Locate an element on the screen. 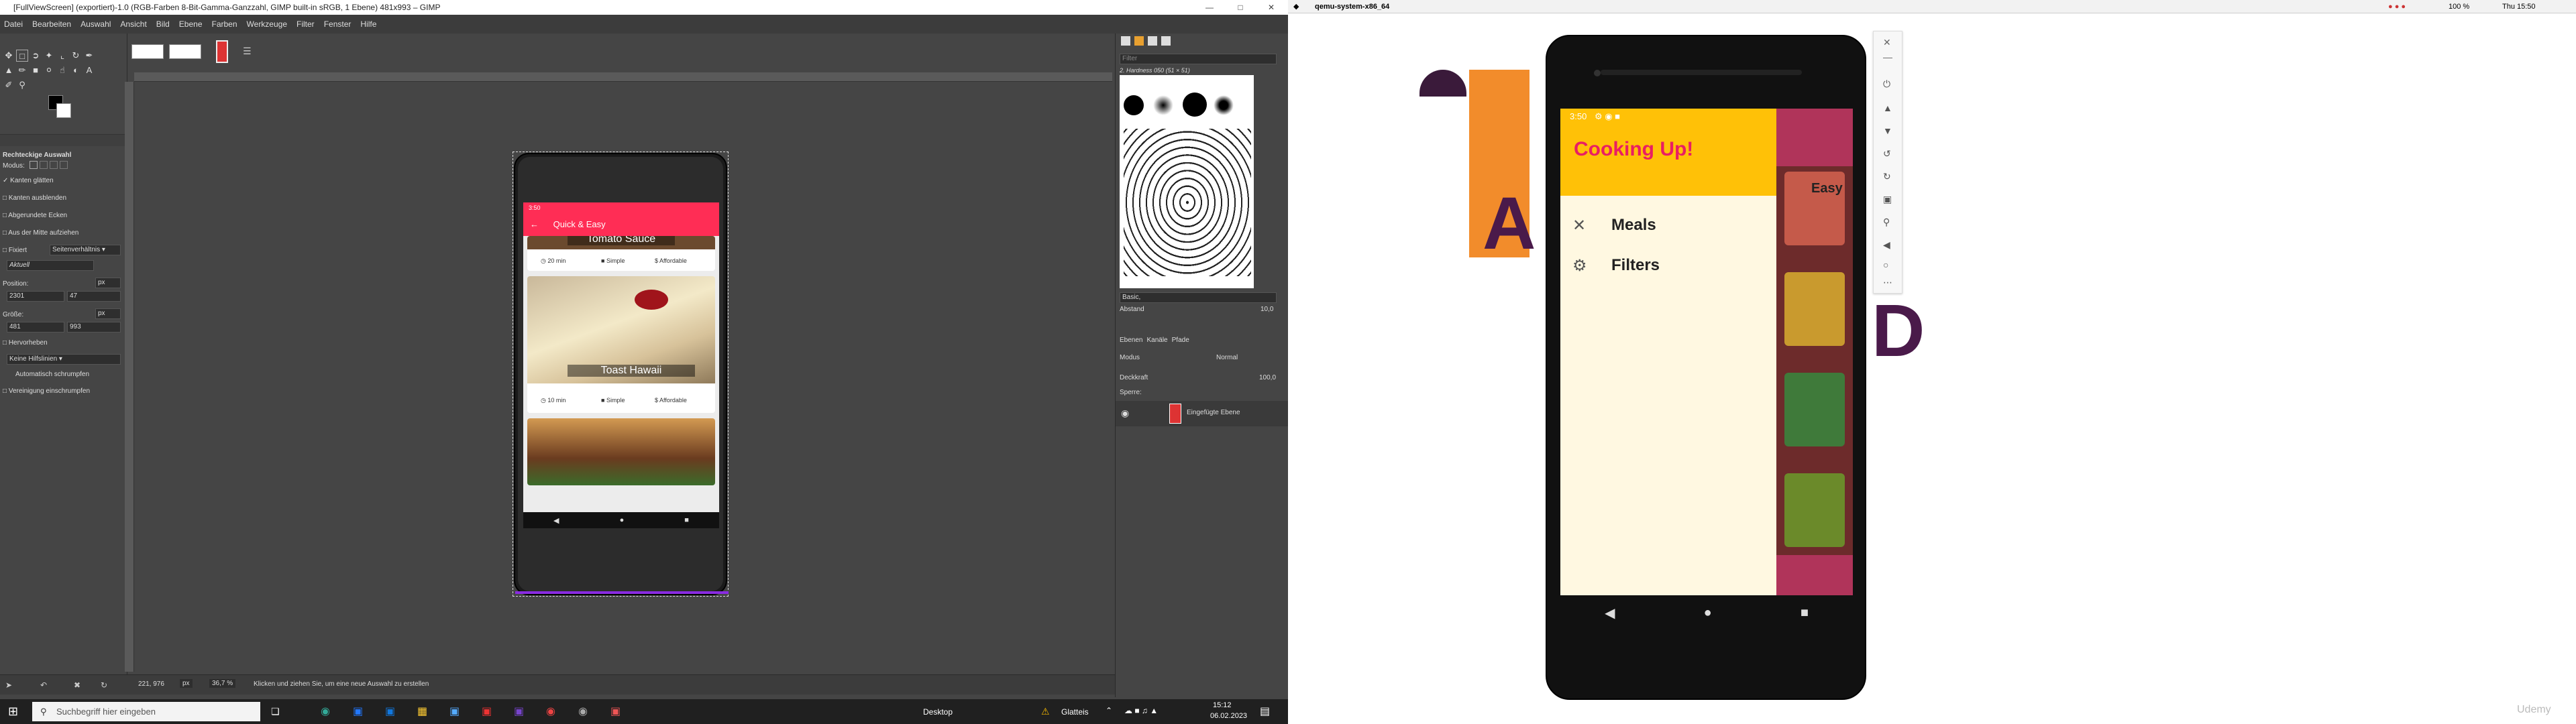 The height and width of the screenshot is (724, 2576). taskbar-time: 15:12 is located at coordinates (1222, 705).